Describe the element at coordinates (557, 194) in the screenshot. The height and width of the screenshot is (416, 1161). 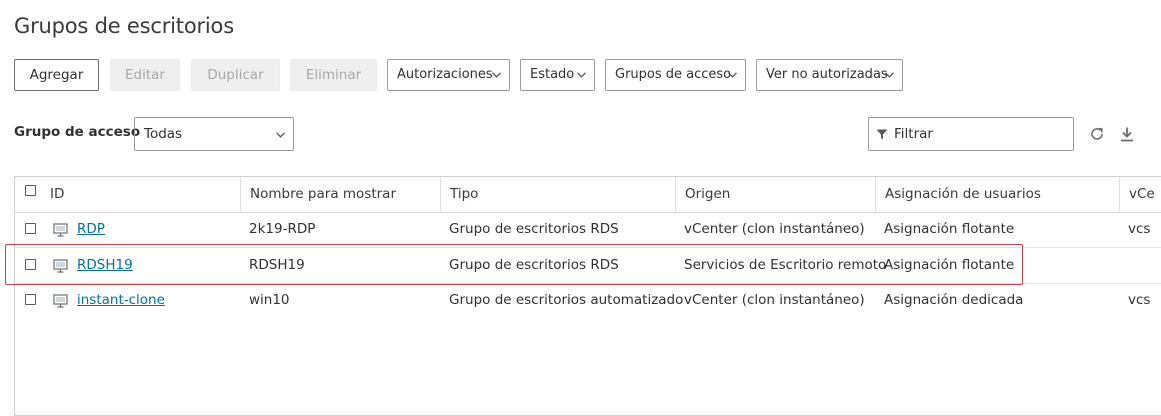
I see `column-header-type: Tipo` at that location.